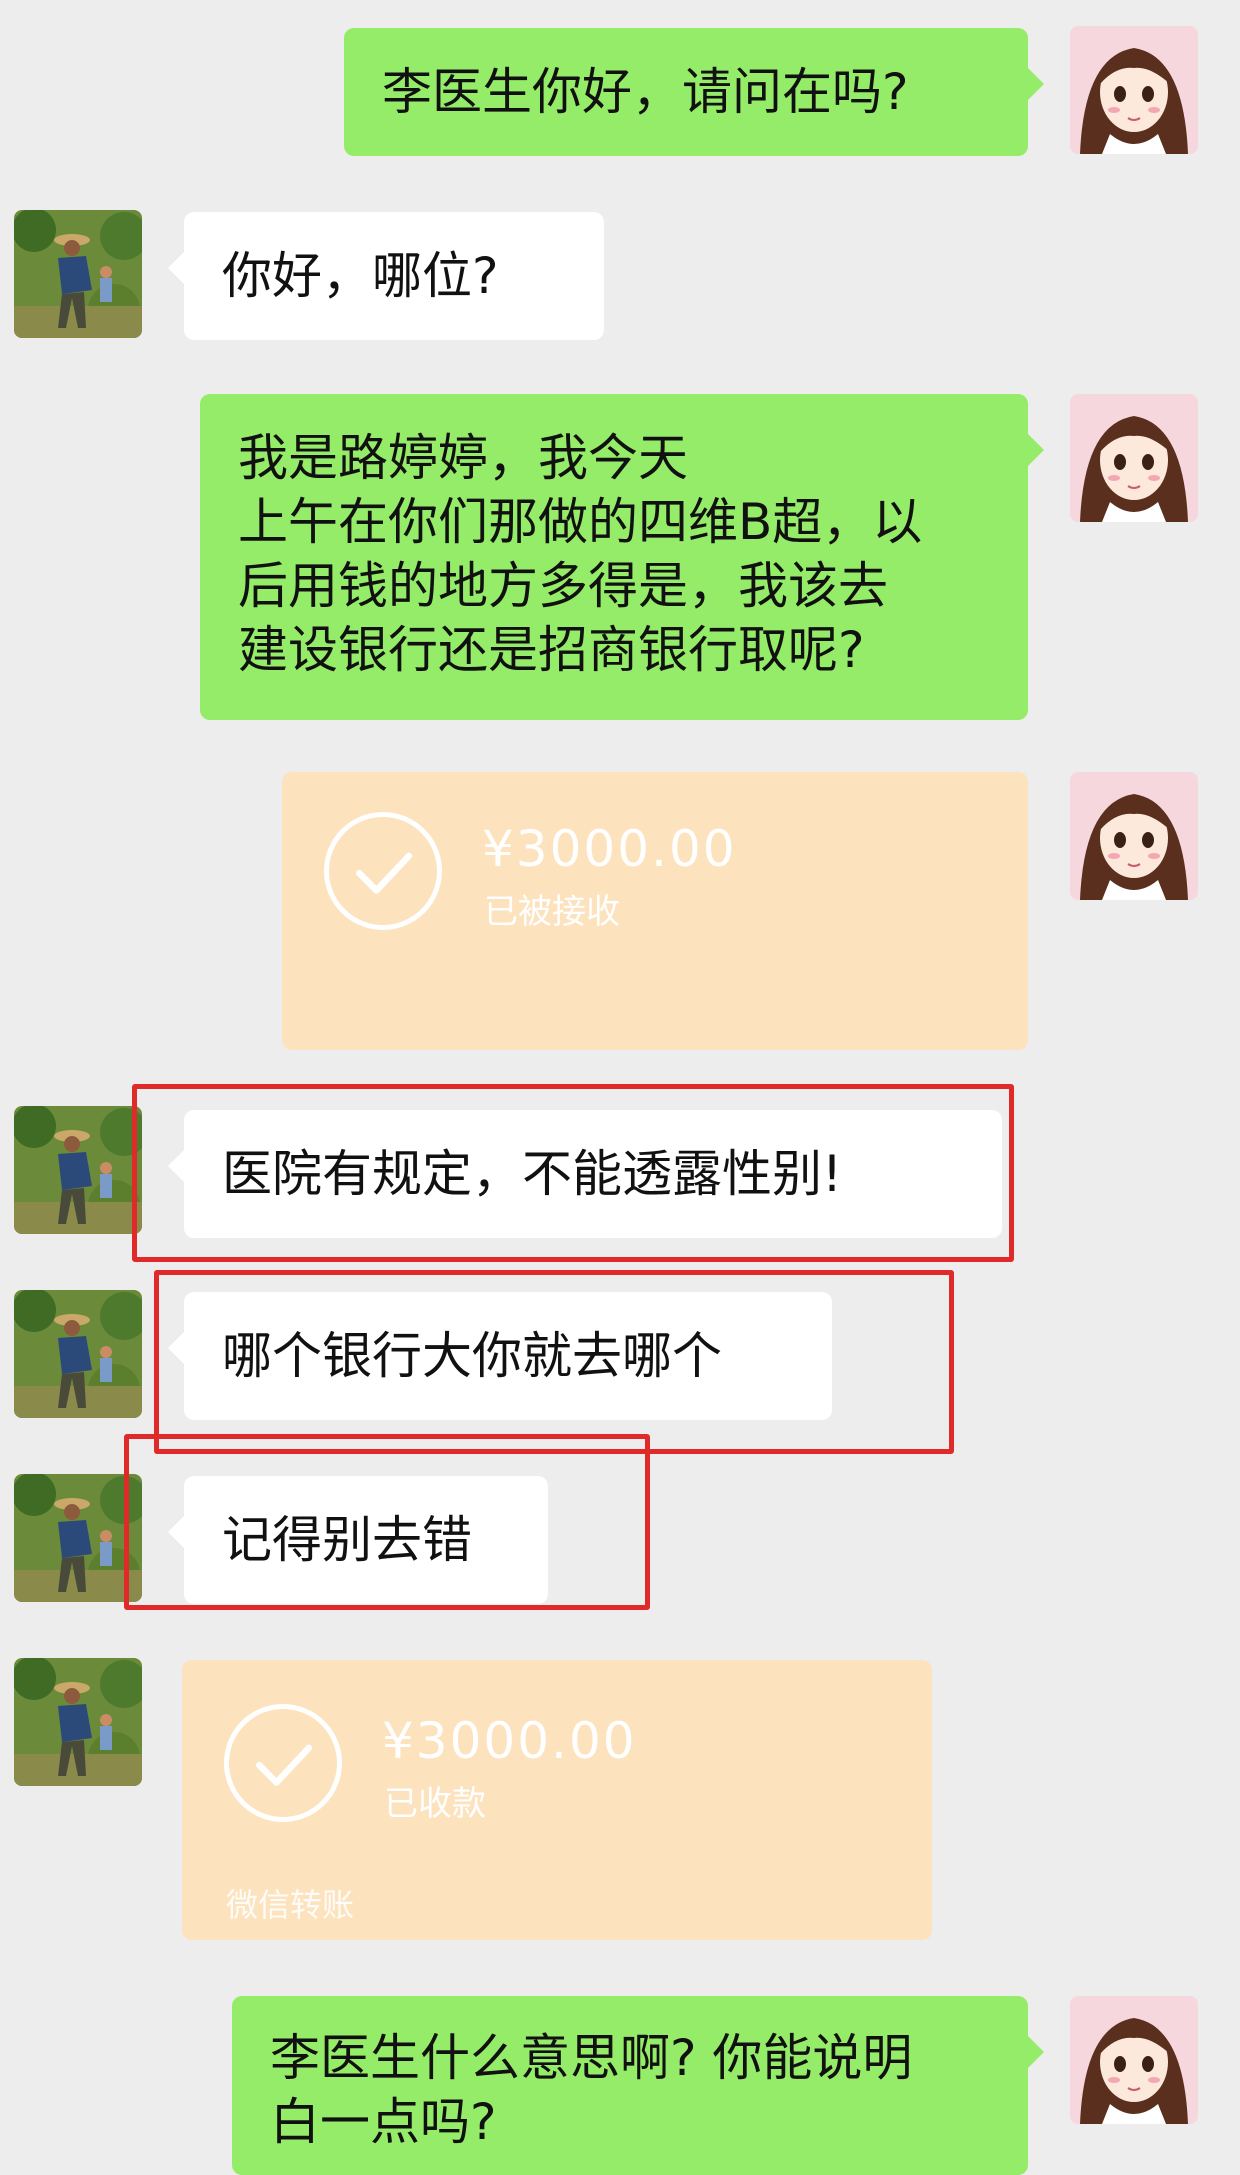 Image resolution: width=1240 pixels, height=2175 pixels. I want to click on message-text: 哪个银行大你就去哪个, so click(472, 1356).